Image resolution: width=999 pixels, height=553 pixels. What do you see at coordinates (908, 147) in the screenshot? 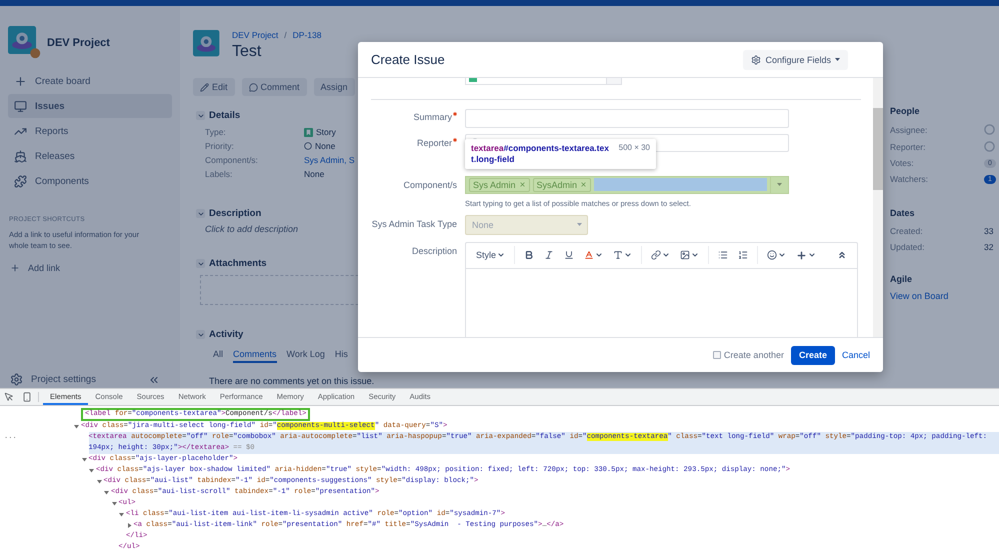
I see `field-label: Reporter:` at bounding box center [908, 147].